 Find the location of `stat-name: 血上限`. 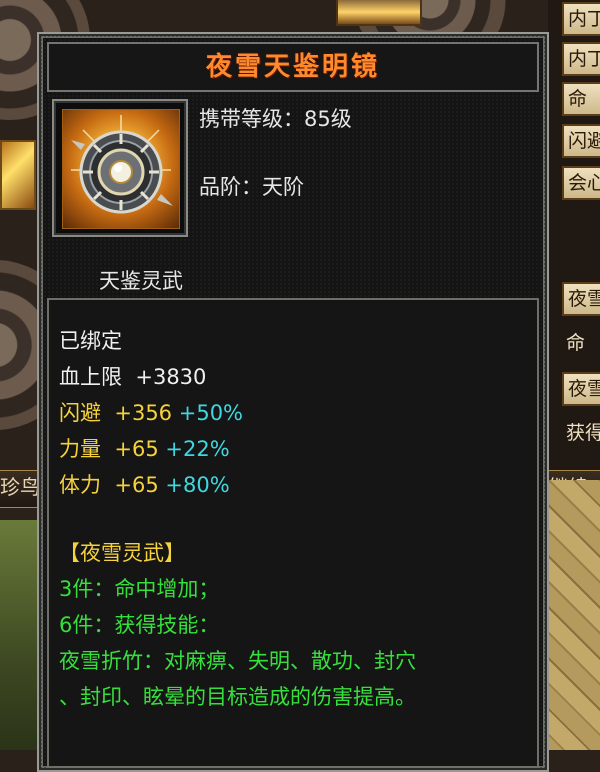

stat-name: 血上限 is located at coordinates (90, 377).